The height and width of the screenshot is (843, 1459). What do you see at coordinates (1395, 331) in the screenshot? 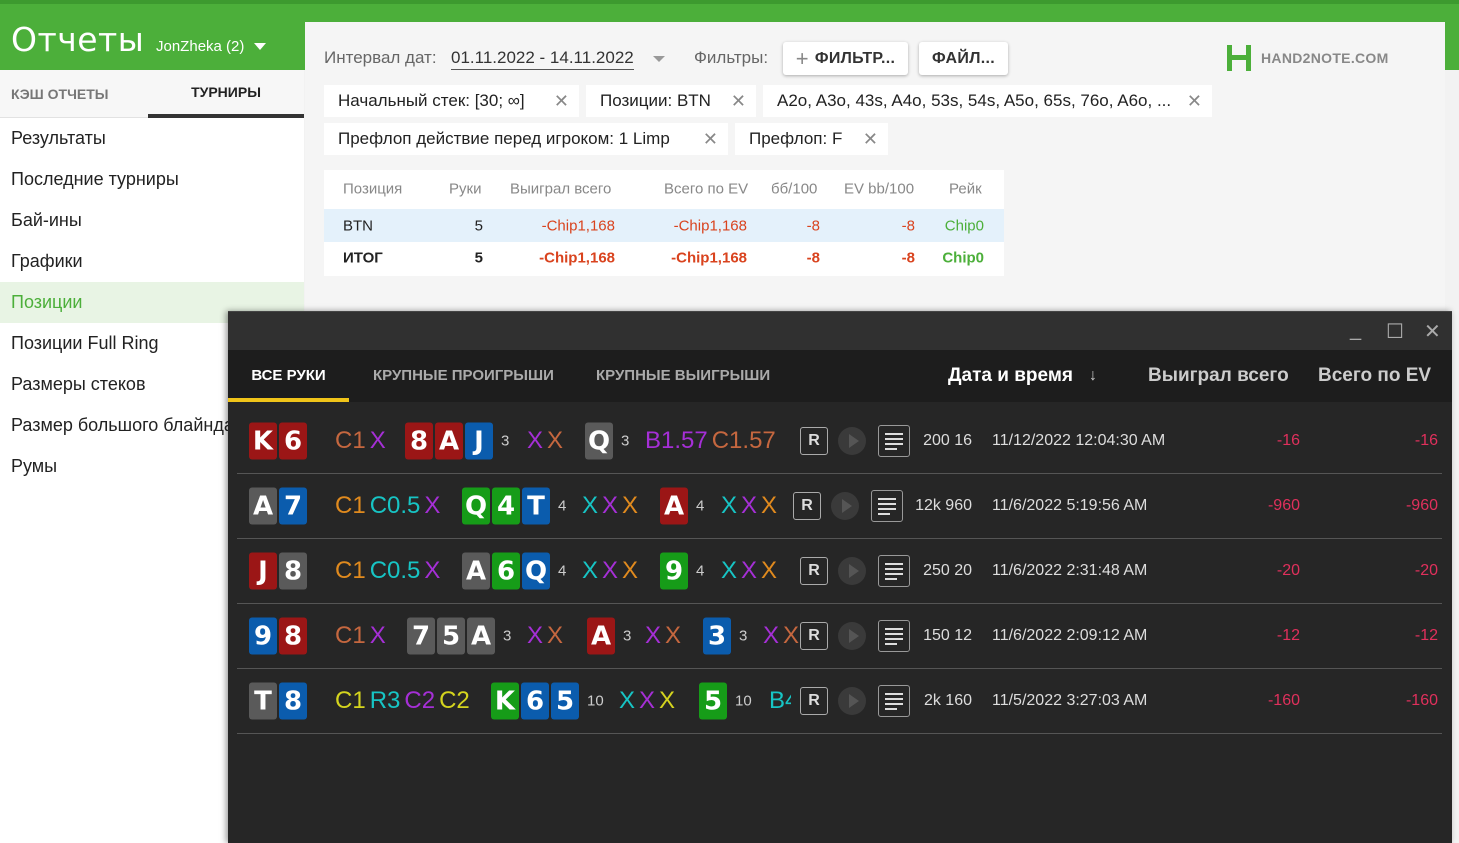
I see `maximize-icon: ☐` at bounding box center [1395, 331].